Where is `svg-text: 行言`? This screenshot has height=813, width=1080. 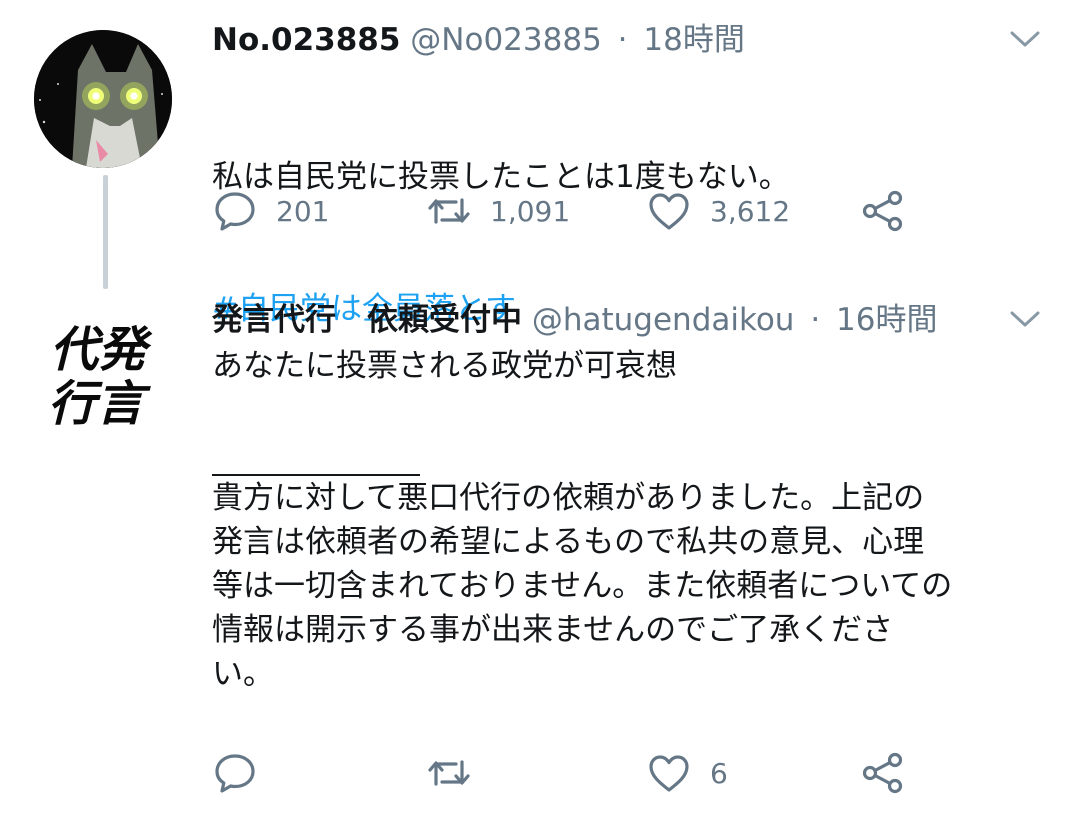 svg-text: 行言 is located at coordinates (99, 404).